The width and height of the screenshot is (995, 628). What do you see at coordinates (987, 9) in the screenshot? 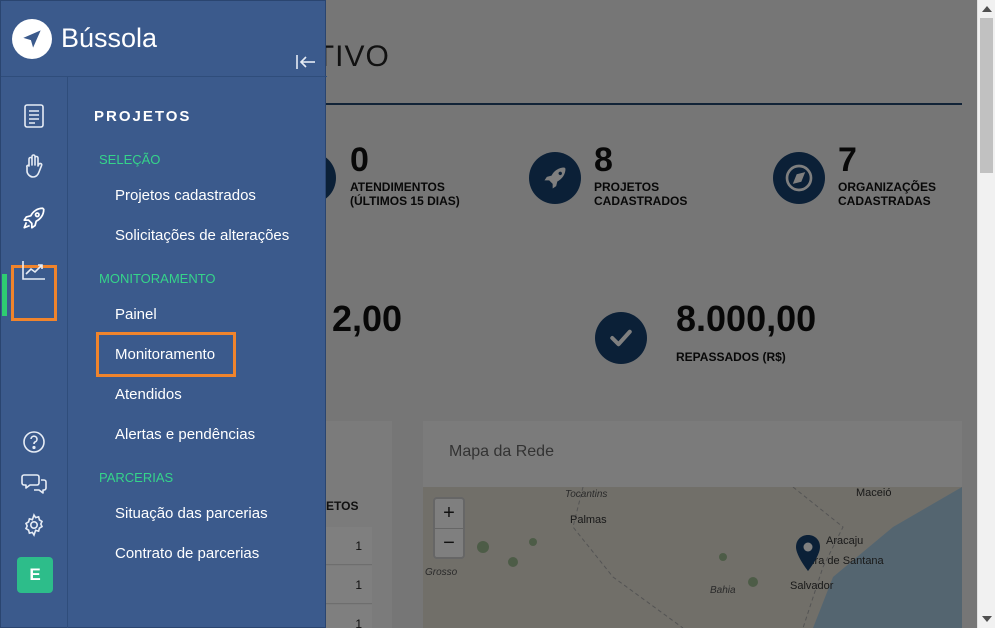
I see `scroll-up-arrow-icon` at bounding box center [987, 9].